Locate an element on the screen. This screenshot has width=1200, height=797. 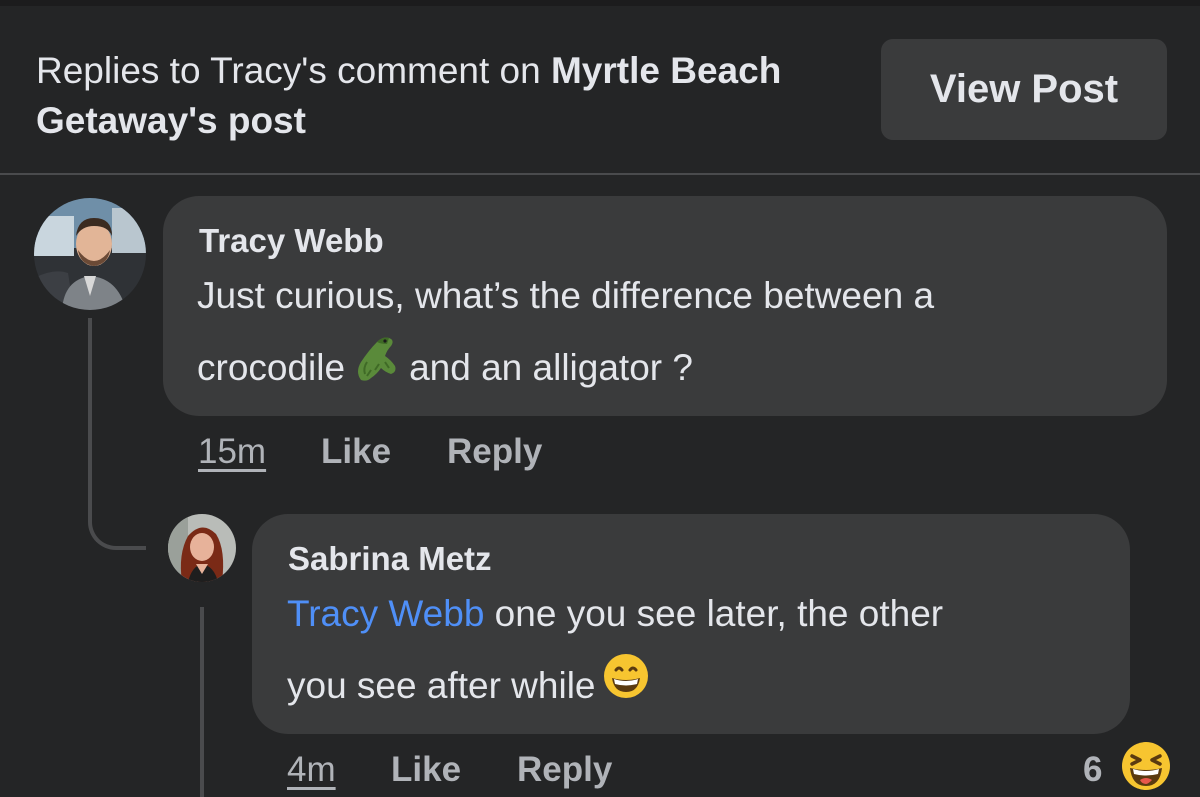
thread-connector is located at coordinates (117, 434).